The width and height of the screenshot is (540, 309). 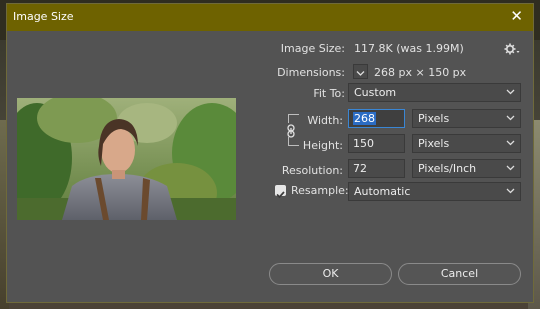 I want to click on gear-icon, so click(x=512, y=48).